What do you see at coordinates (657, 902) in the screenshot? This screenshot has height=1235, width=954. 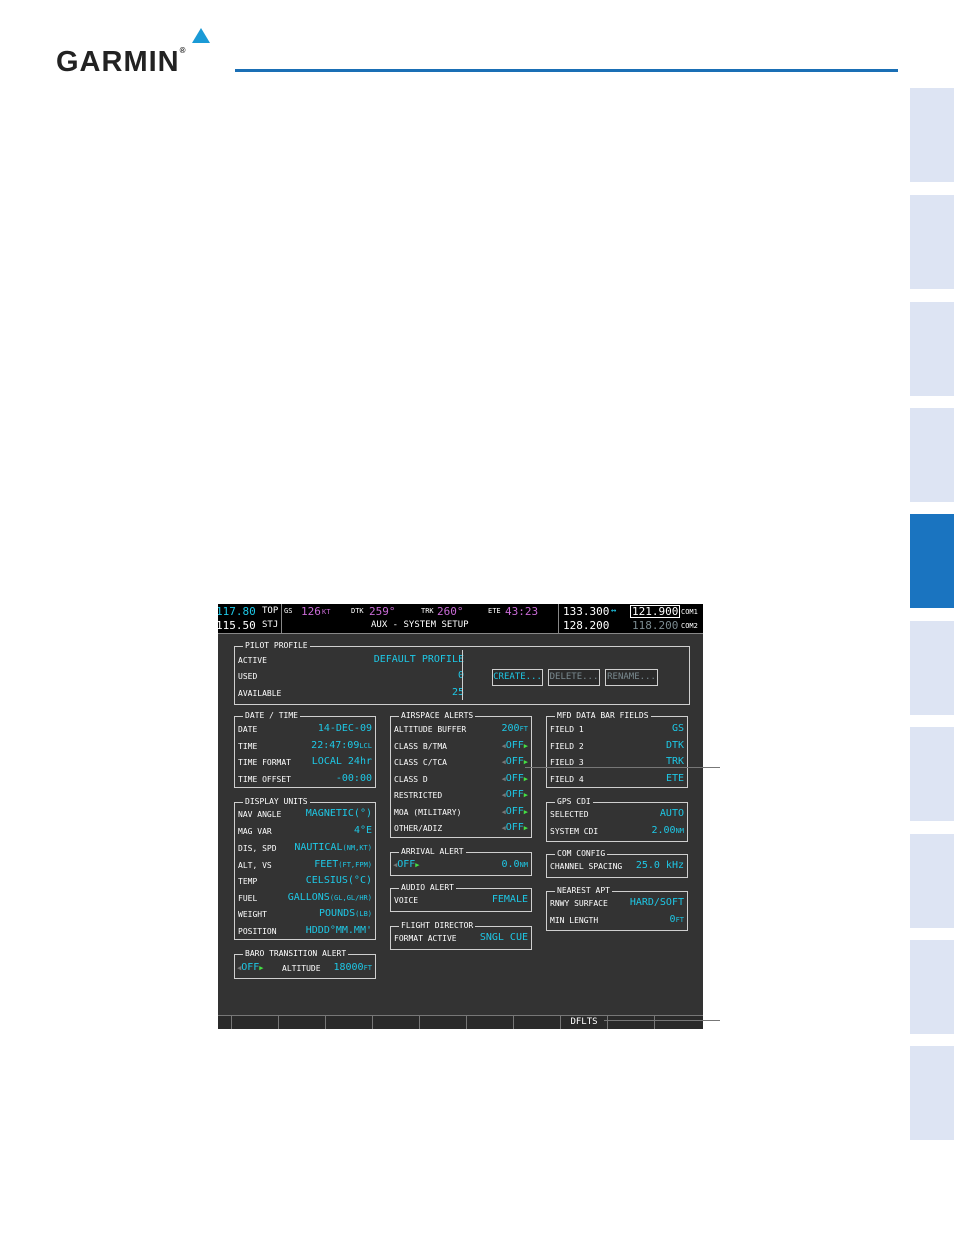 I see `rnwy-surface-value: HARD/SOFT` at bounding box center [657, 902].